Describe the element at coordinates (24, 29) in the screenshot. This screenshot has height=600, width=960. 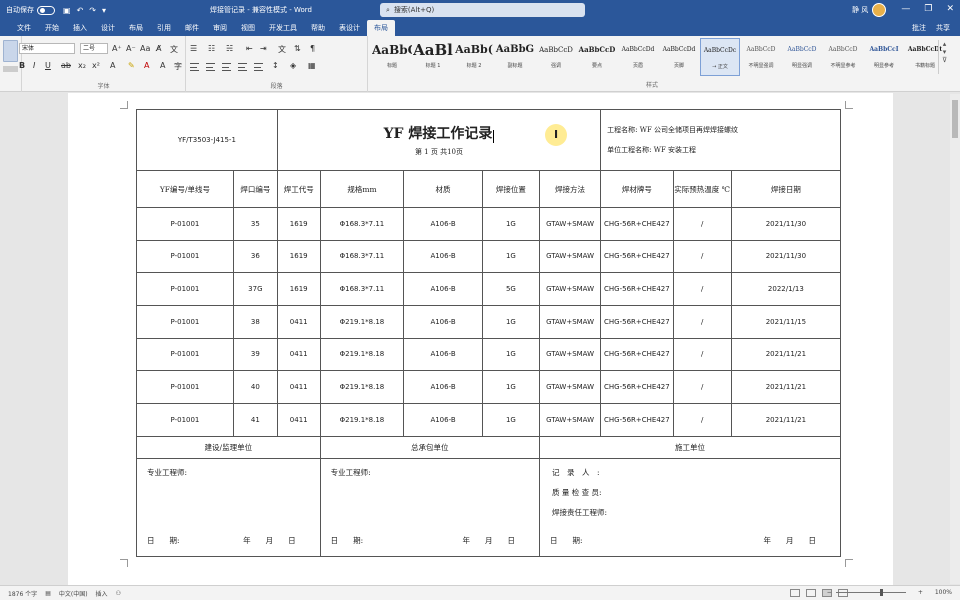
I see `tab-file: 文件` at that location.